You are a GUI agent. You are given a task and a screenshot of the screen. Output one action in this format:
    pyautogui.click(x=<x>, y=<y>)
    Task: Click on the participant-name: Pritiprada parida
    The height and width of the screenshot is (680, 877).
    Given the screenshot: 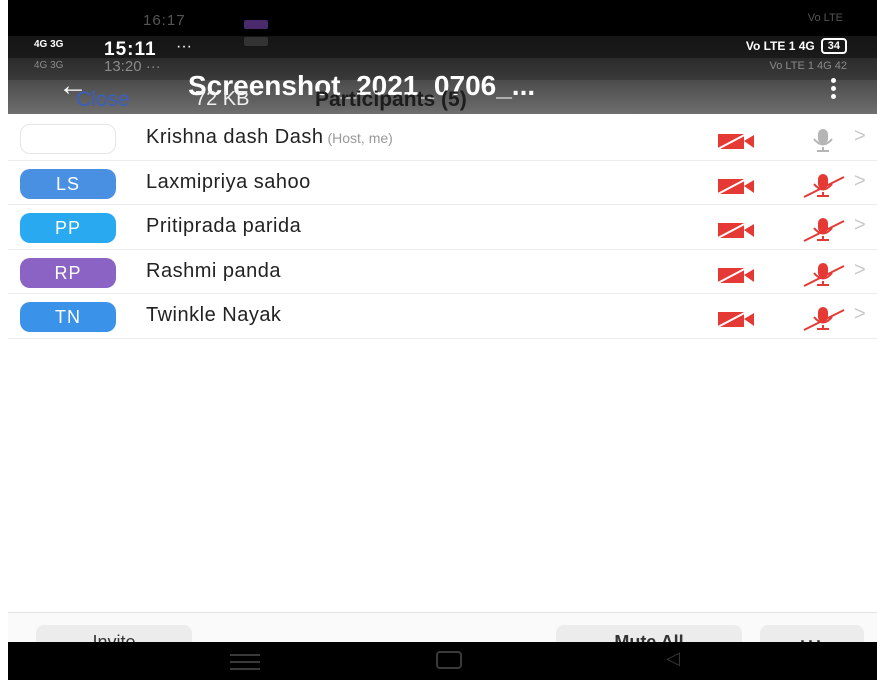 What is the action you would take?
    pyautogui.click(x=224, y=226)
    